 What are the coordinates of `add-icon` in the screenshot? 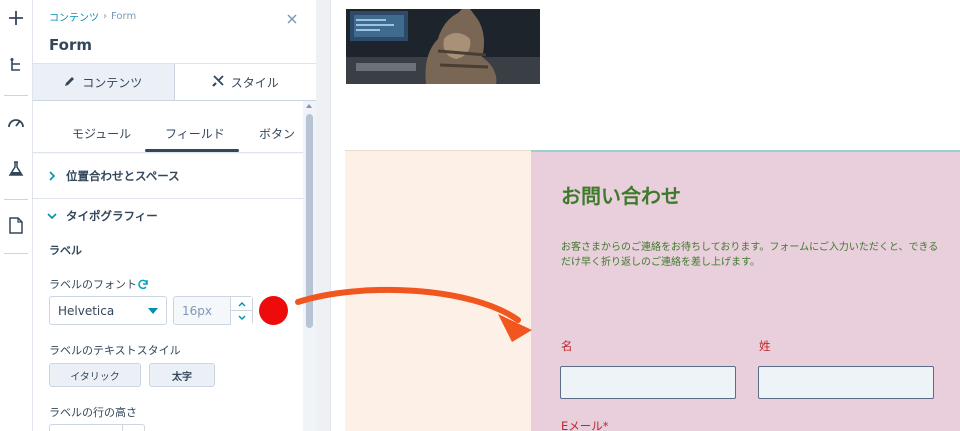 It's located at (16, 18).